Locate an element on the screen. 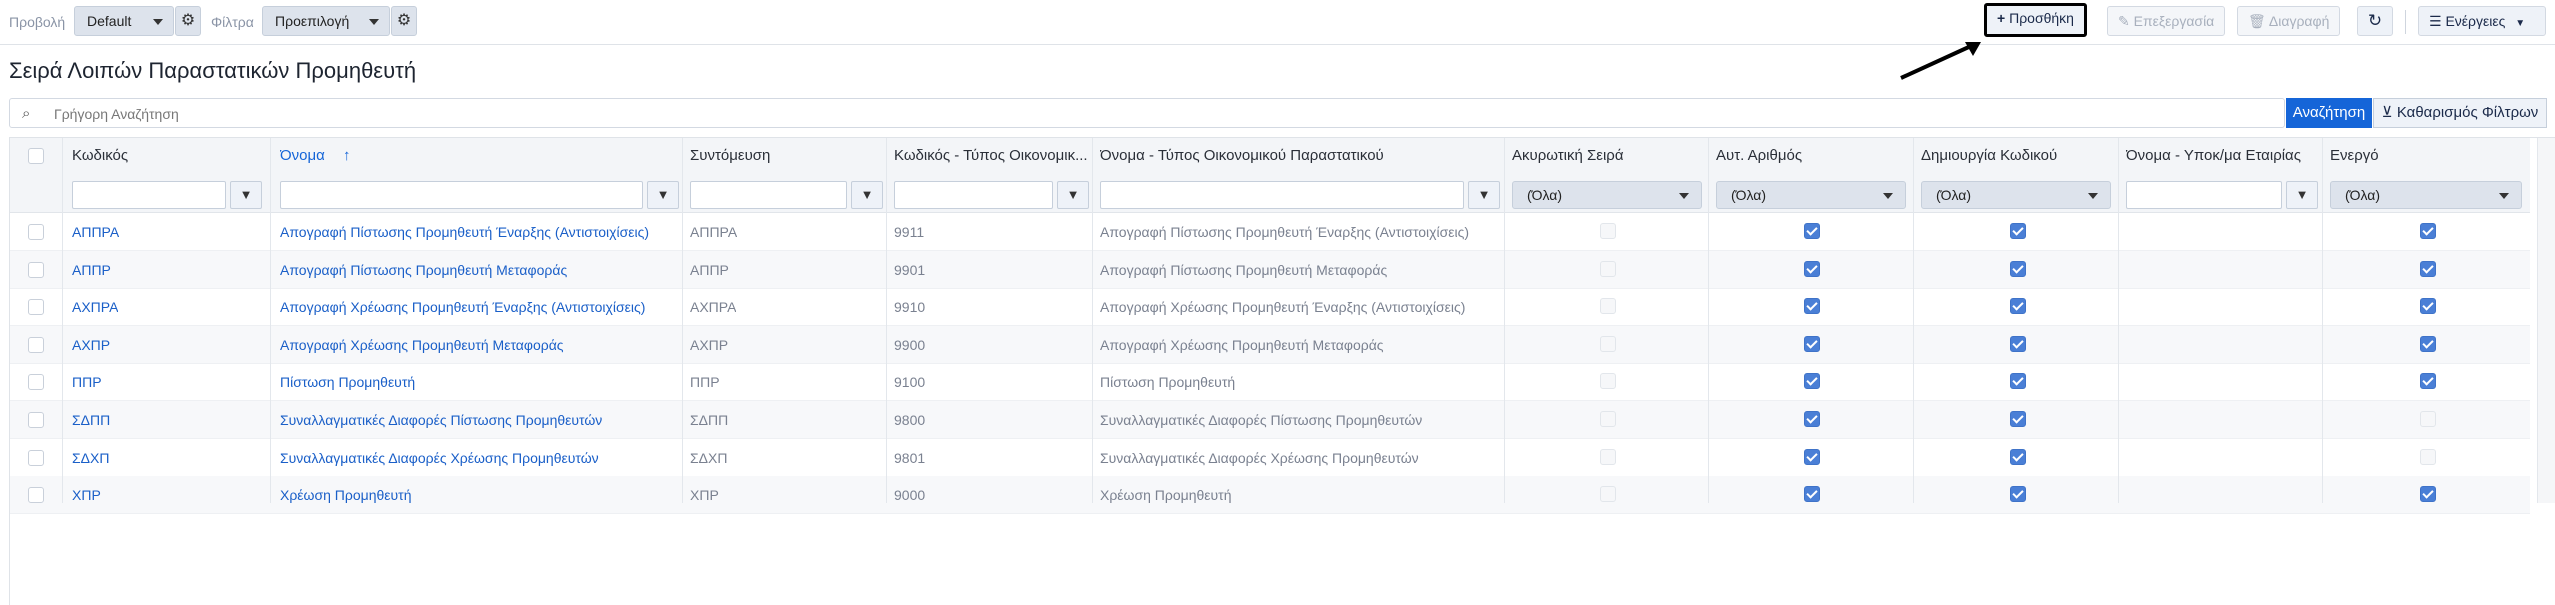  filter-select-value: (Όλα) is located at coordinates (1954, 195).